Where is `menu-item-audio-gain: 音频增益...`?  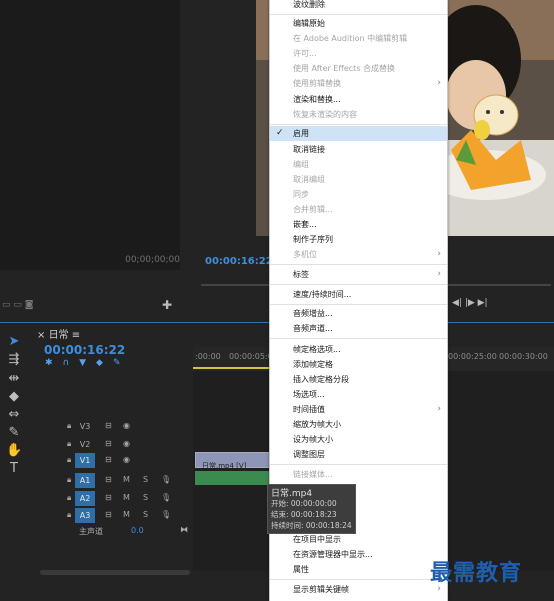
menu-item-audio-gain: 音频增益... is located at coordinates (358, 313).